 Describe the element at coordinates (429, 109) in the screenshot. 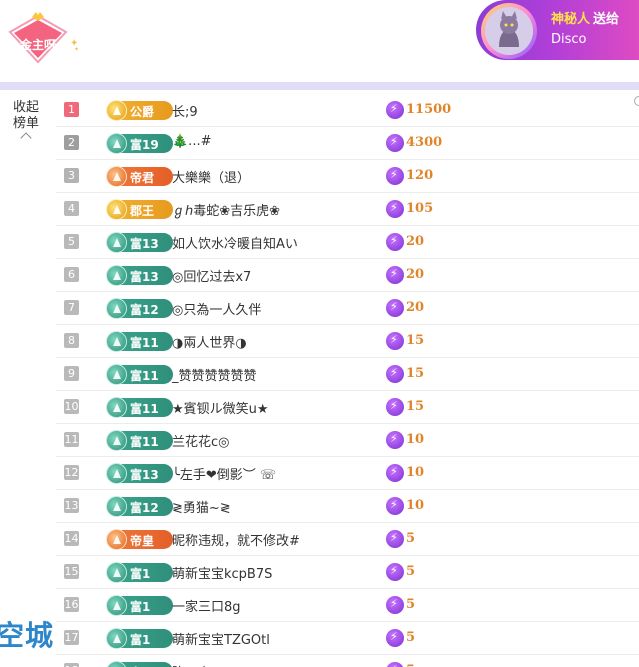

I see `score-value: 11500` at that location.